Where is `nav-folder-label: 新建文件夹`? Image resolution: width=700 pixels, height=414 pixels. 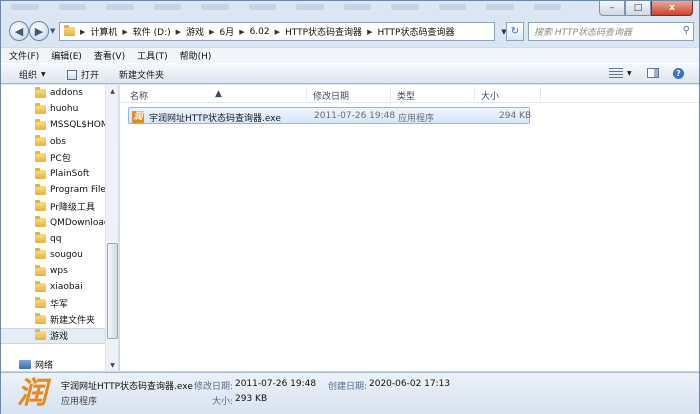
nav-folder-label: 新建文件夹 is located at coordinates (73, 321).